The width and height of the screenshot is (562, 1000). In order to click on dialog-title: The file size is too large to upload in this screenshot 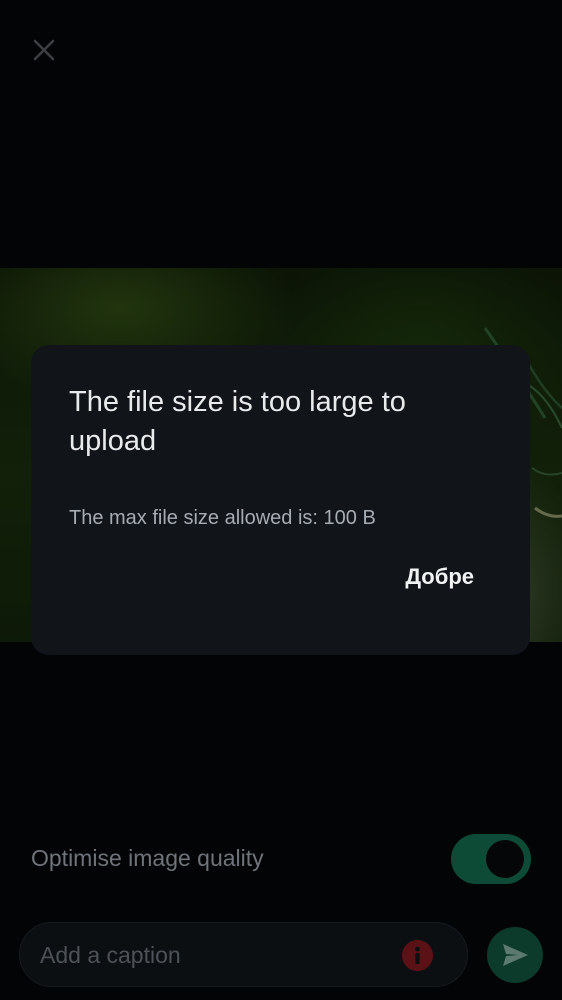, I will do `click(237, 421)`.